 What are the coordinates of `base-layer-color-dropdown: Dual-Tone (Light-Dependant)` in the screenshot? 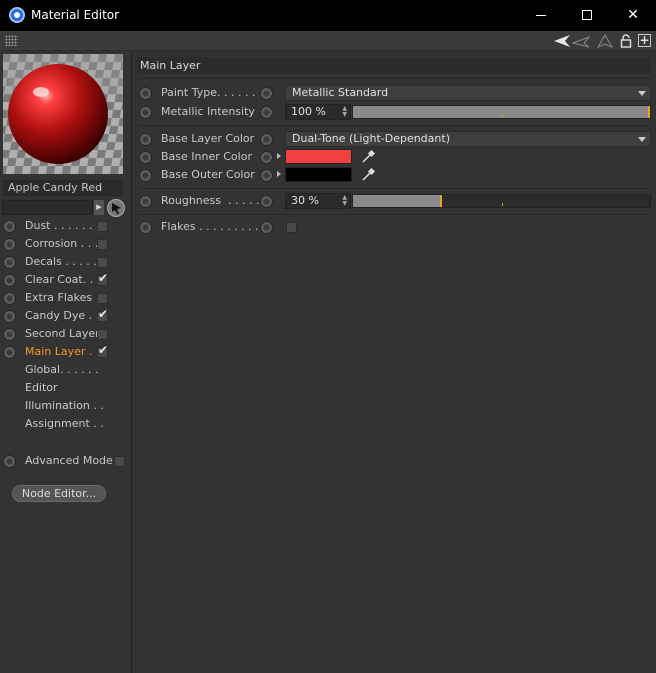 It's located at (468, 139).